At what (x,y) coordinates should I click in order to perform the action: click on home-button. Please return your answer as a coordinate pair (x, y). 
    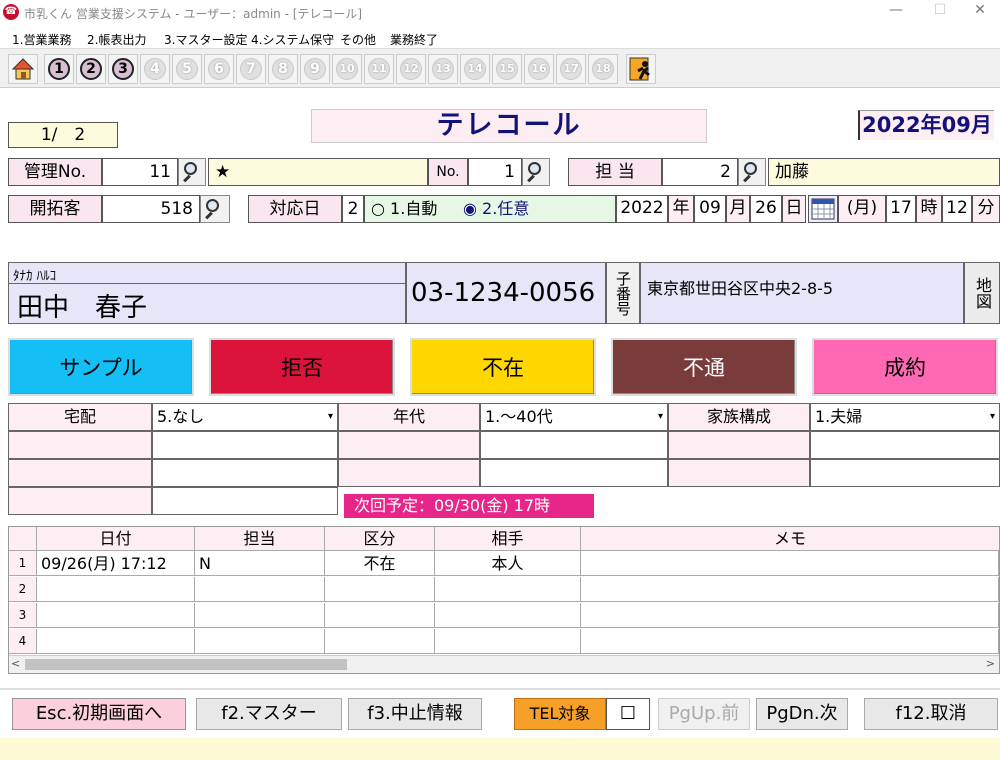
    Looking at the image, I should click on (23, 69).